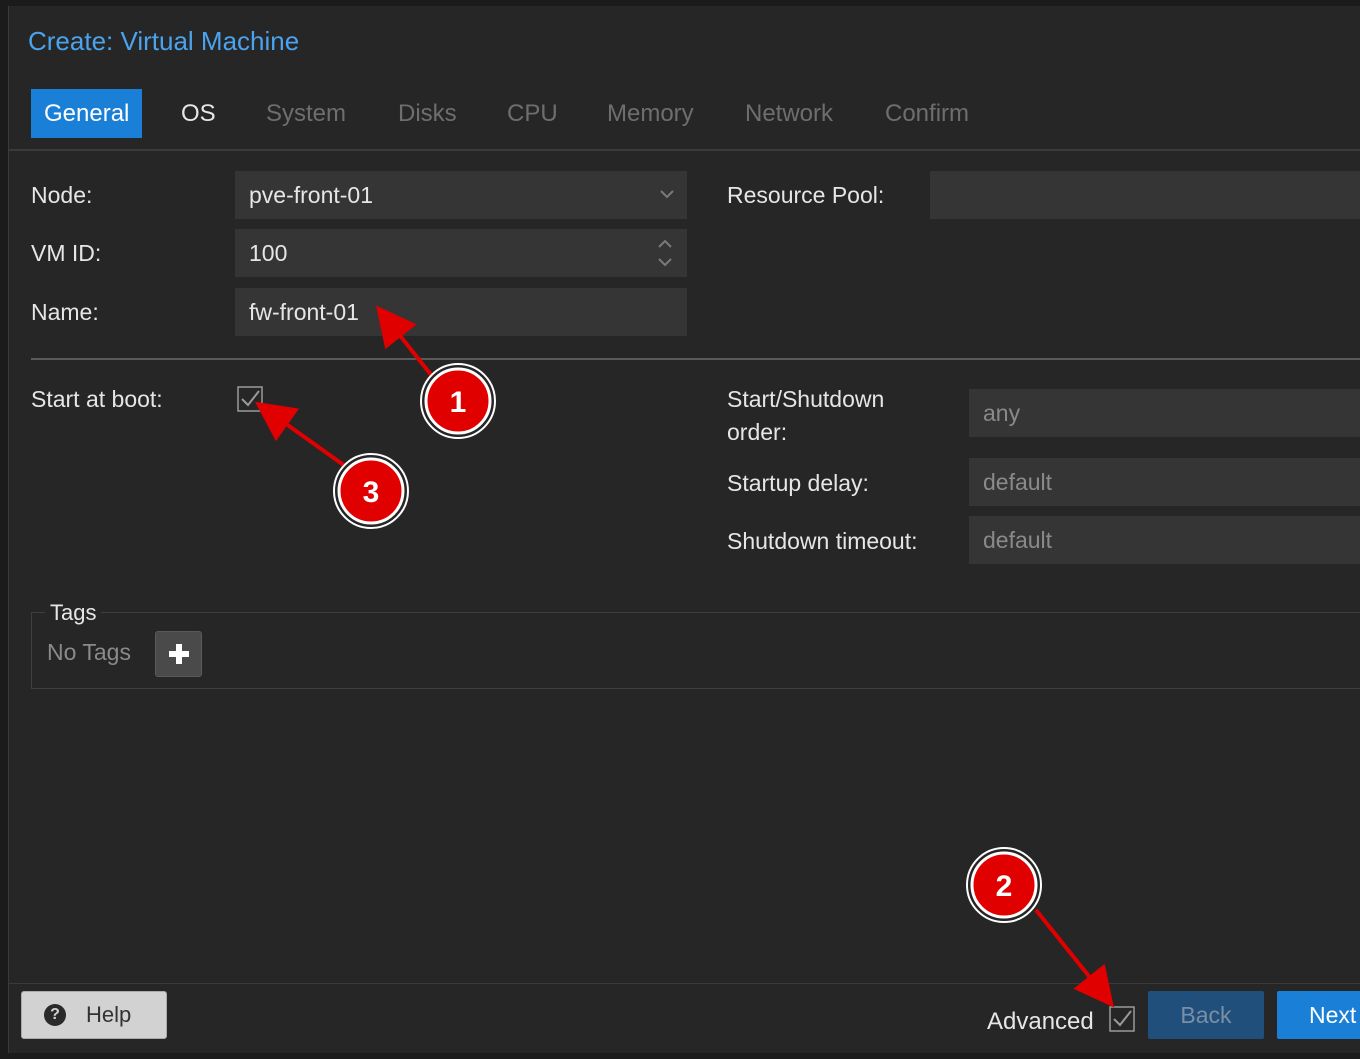 The width and height of the screenshot is (1360, 1059). Describe the element at coordinates (806, 195) in the screenshot. I see `resource-pool-label: Resource Pool:` at that location.